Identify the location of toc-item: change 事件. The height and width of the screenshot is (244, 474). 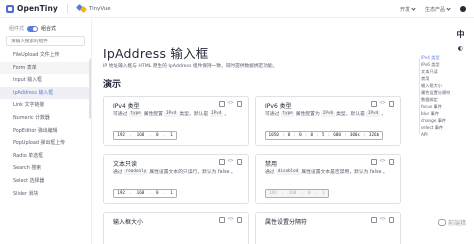
(433, 121).